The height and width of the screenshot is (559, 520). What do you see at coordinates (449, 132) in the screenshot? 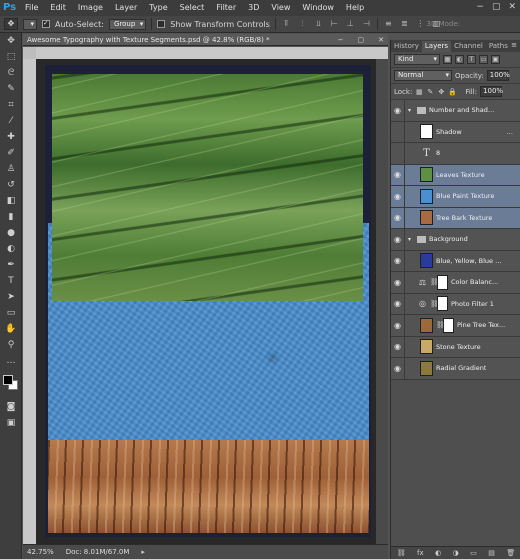
I see `layer-name: Shadow` at bounding box center [449, 132].